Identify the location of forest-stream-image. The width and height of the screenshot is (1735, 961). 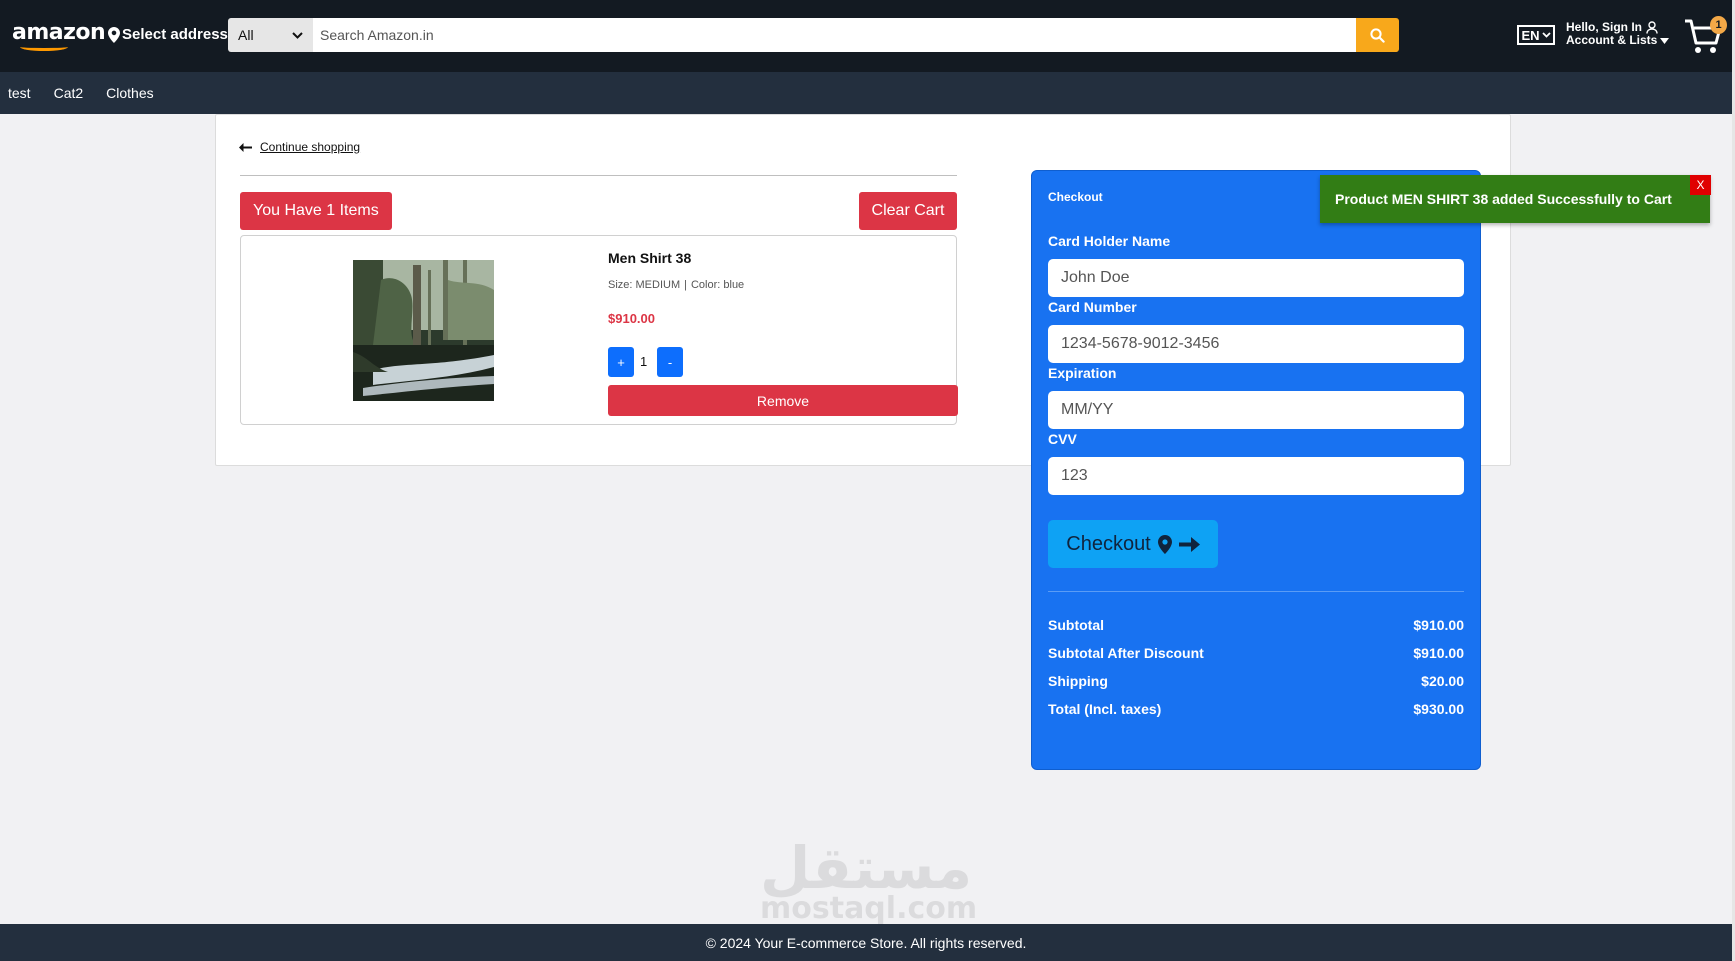
(423, 330).